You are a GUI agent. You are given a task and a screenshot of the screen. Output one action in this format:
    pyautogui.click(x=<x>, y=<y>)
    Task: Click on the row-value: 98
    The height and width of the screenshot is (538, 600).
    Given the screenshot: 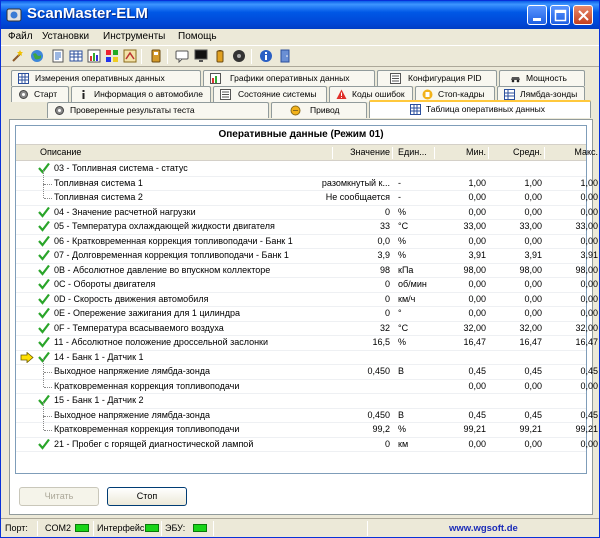 What is the action you would take?
    pyautogui.click(x=384, y=269)
    